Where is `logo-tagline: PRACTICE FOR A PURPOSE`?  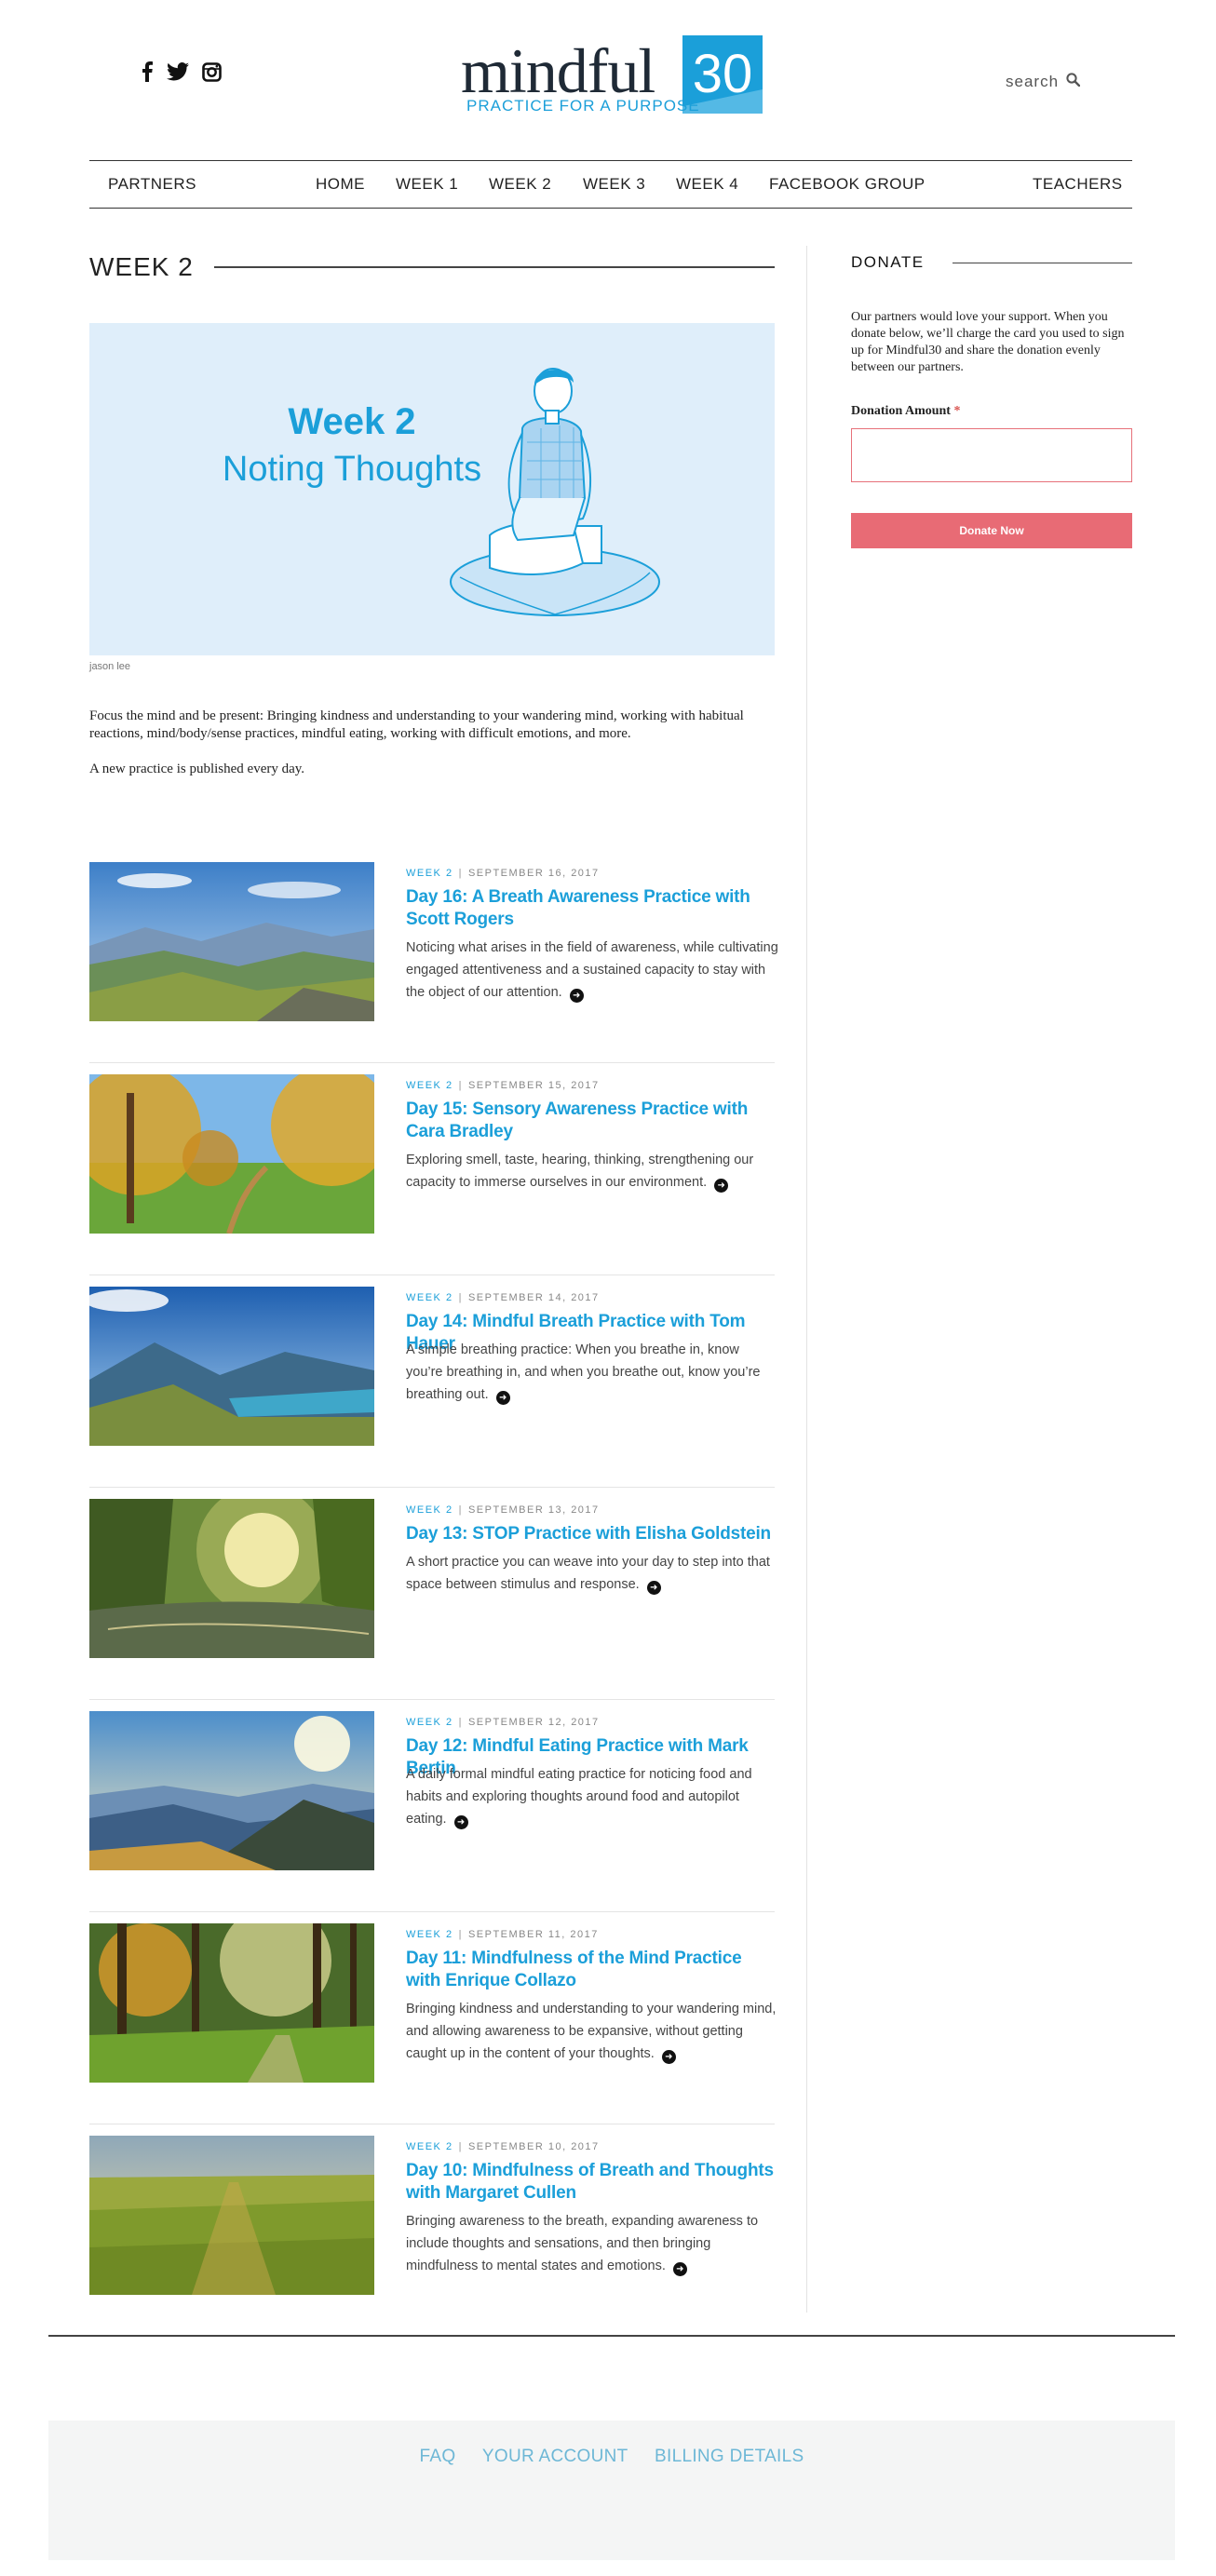 logo-tagline: PRACTICE FOR A PURPOSE is located at coordinates (583, 106).